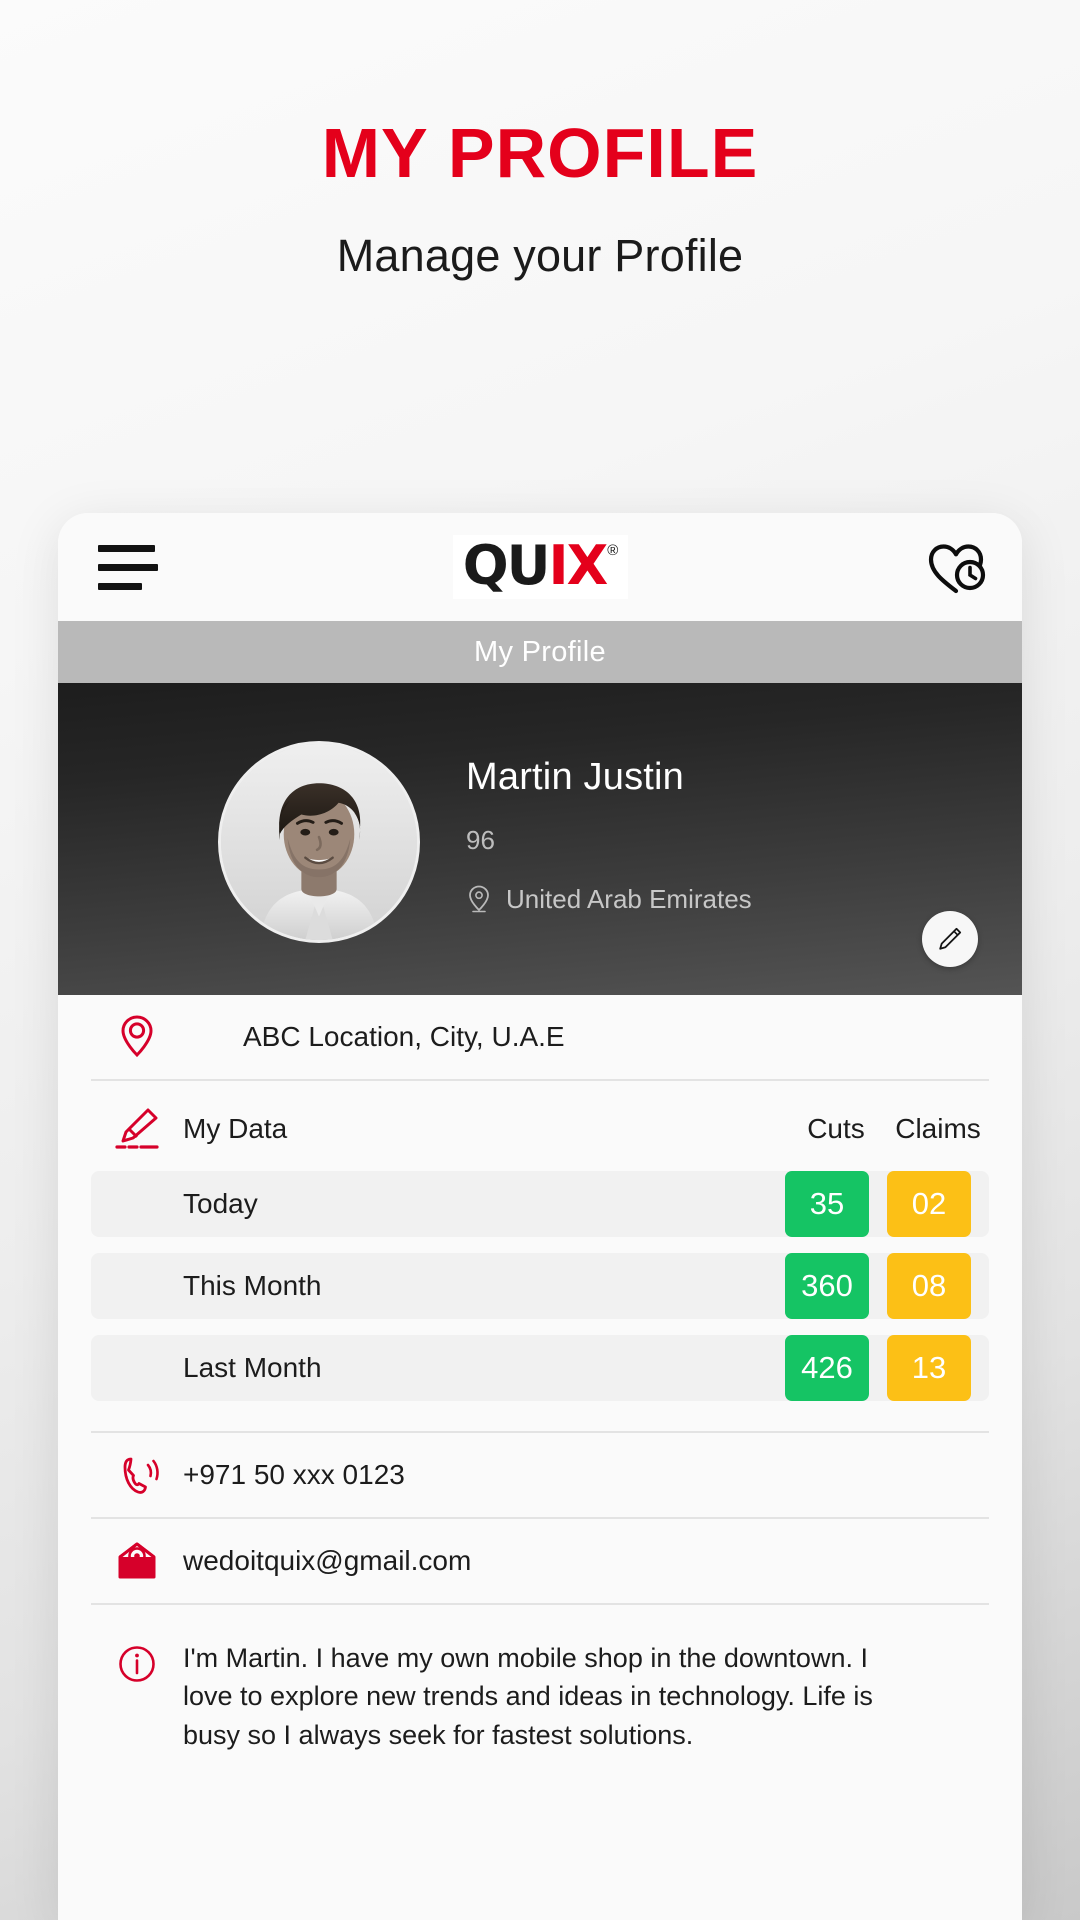 This screenshot has width=1080, height=1920. Describe the element at coordinates (540, 255) in the screenshot. I see `page-subtitle: Manage your Profile` at that location.